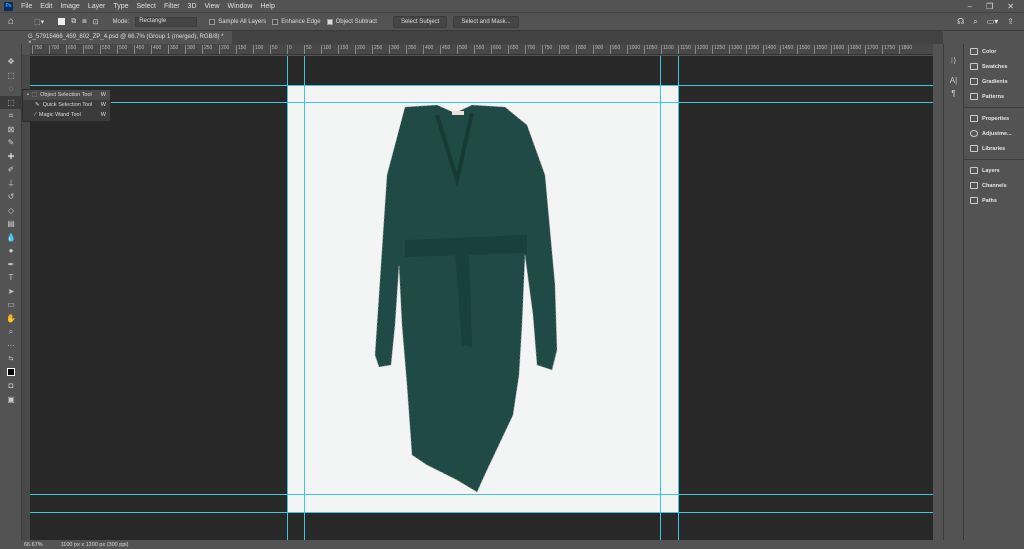 The image size is (1024, 549). What do you see at coordinates (11, 211) in the screenshot?
I see `eraser-tool-icon: ◇` at bounding box center [11, 211].